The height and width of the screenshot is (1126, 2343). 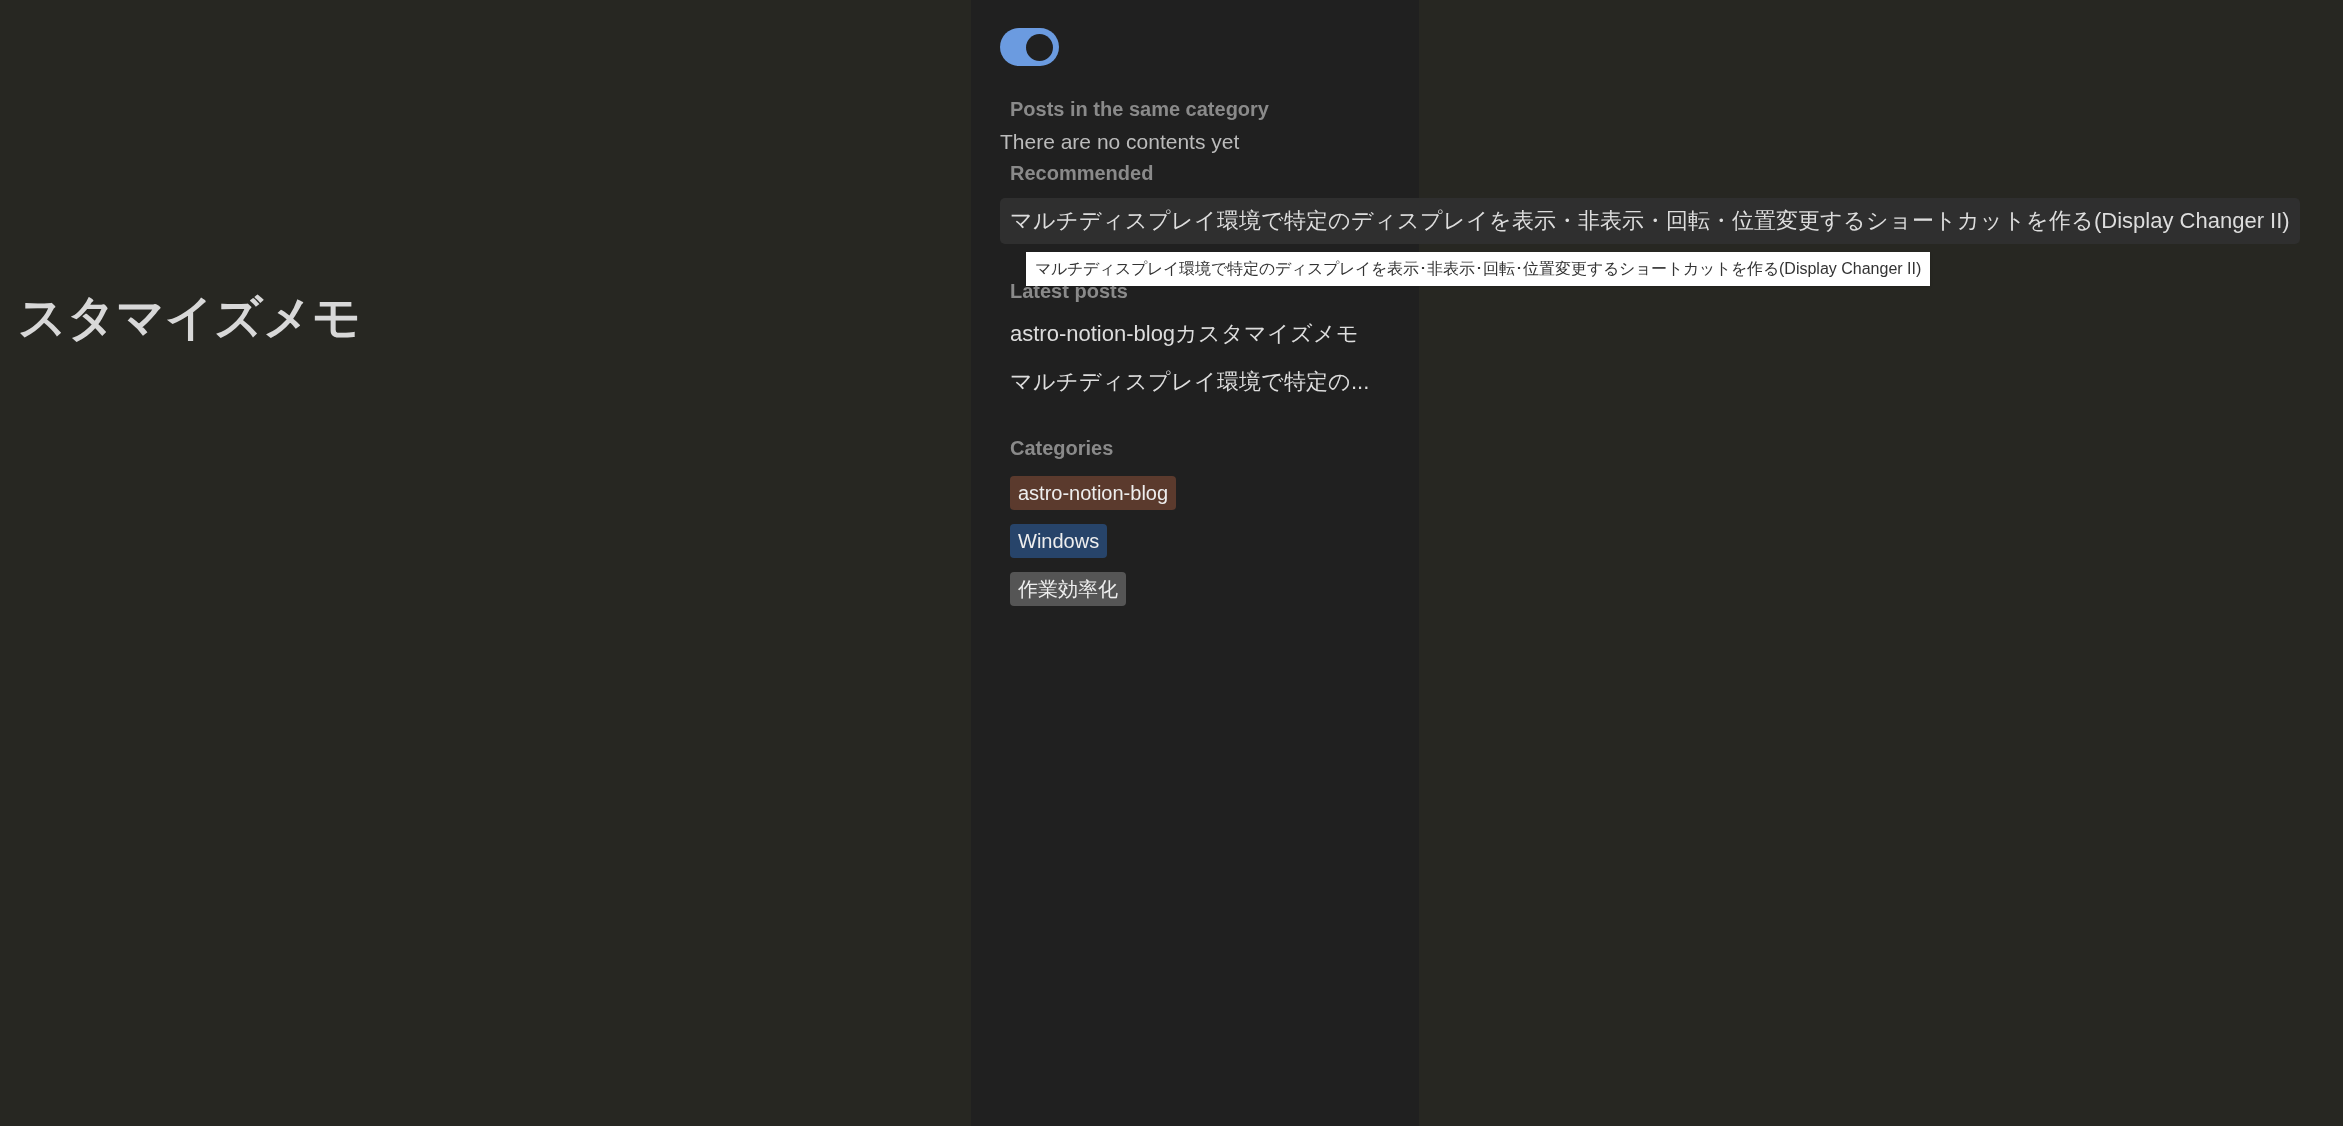 What do you see at coordinates (1478, 269) in the screenshot?
I see `tooltip: マルチディスプレイ環境で特定のディスプレイを表示･非表示･回転･位置変更するショートカットを作る(Display Changer II)` at bounding box center [1478, 269].